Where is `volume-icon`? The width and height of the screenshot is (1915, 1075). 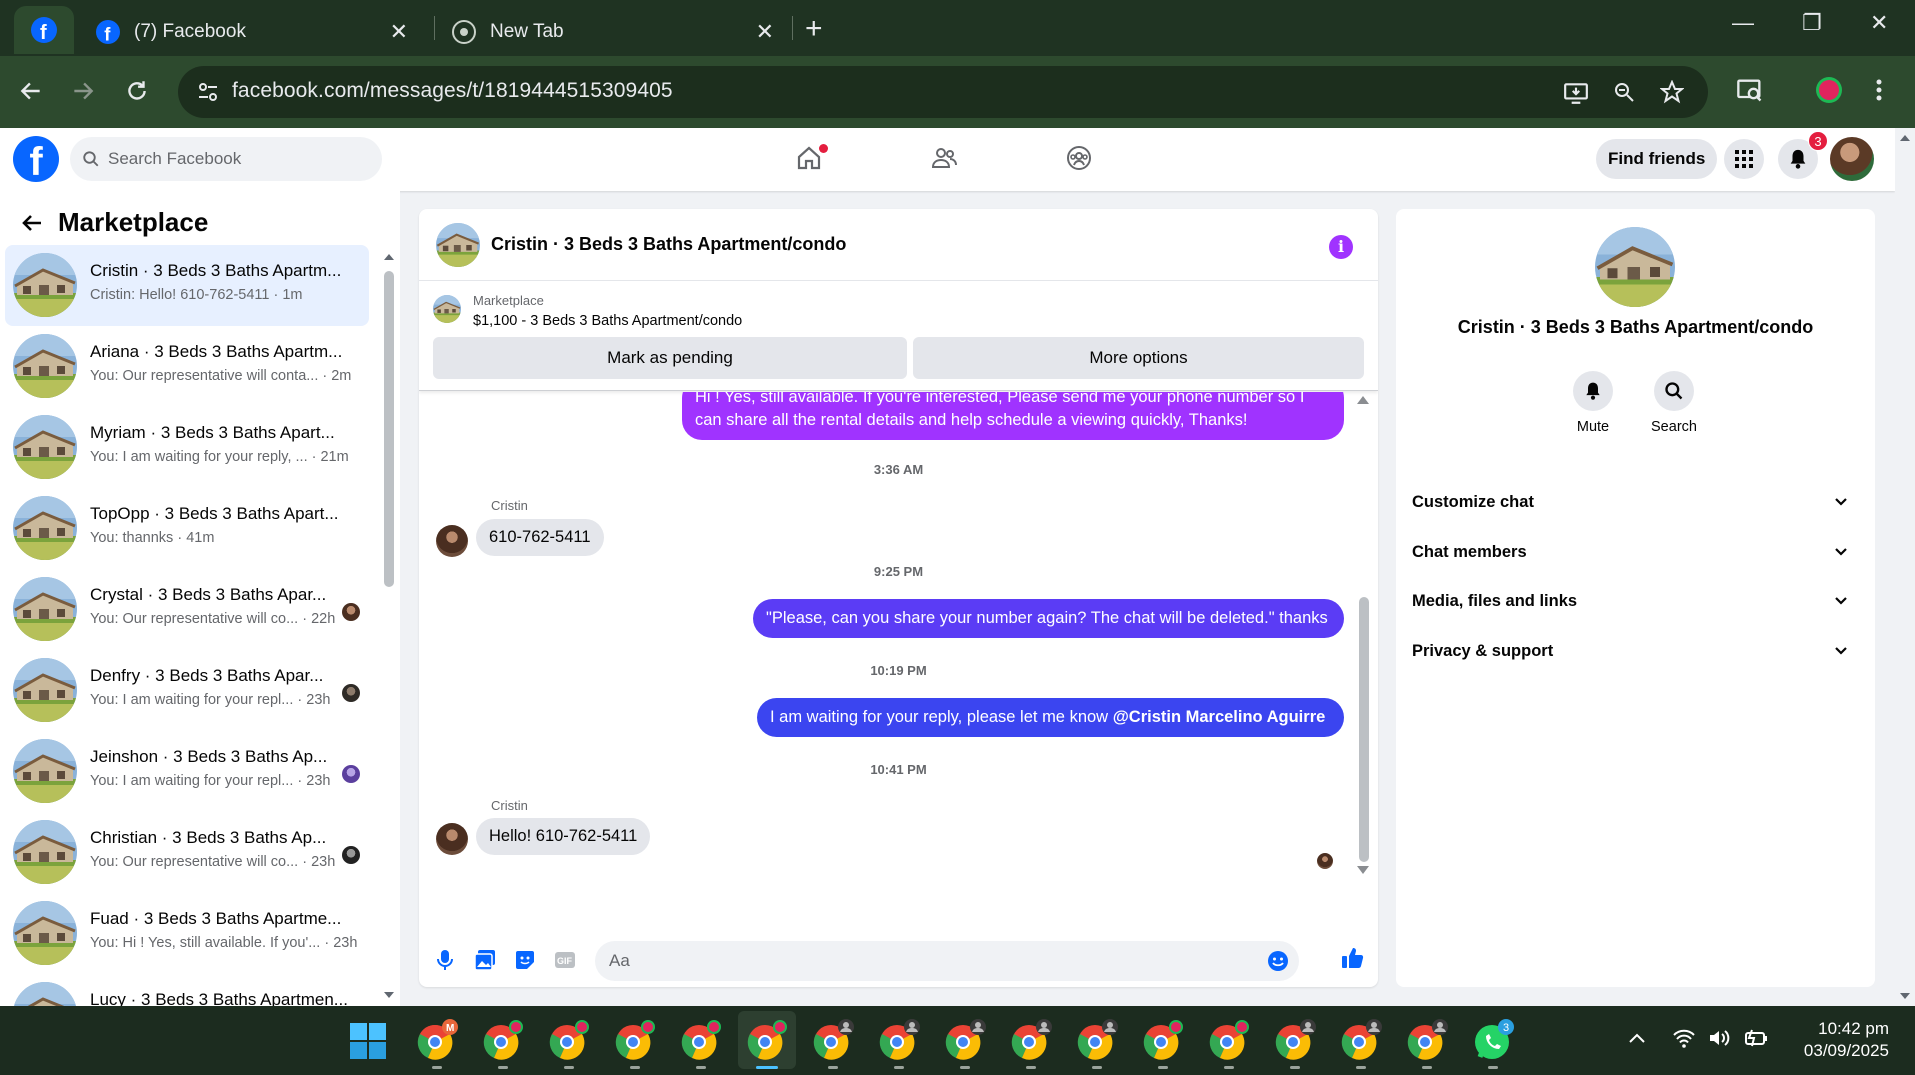 volume-icon is located at coordinates (1720, 1038).